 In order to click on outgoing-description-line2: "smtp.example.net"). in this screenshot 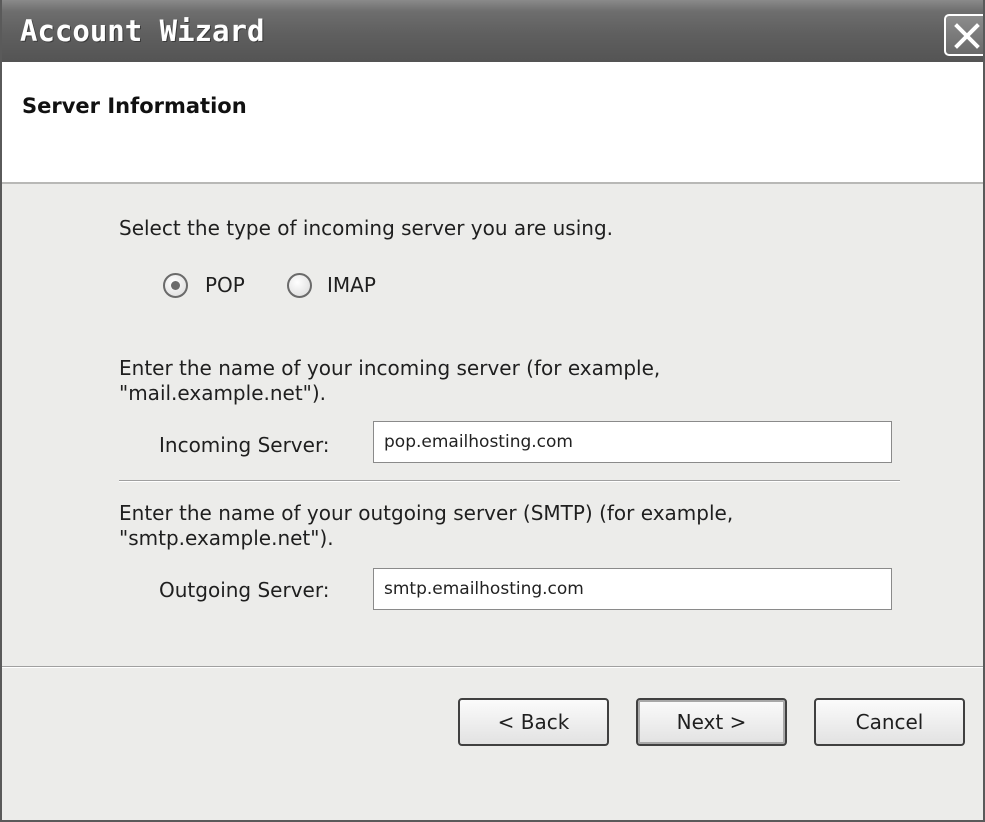, I will do `click(226, 538)`.